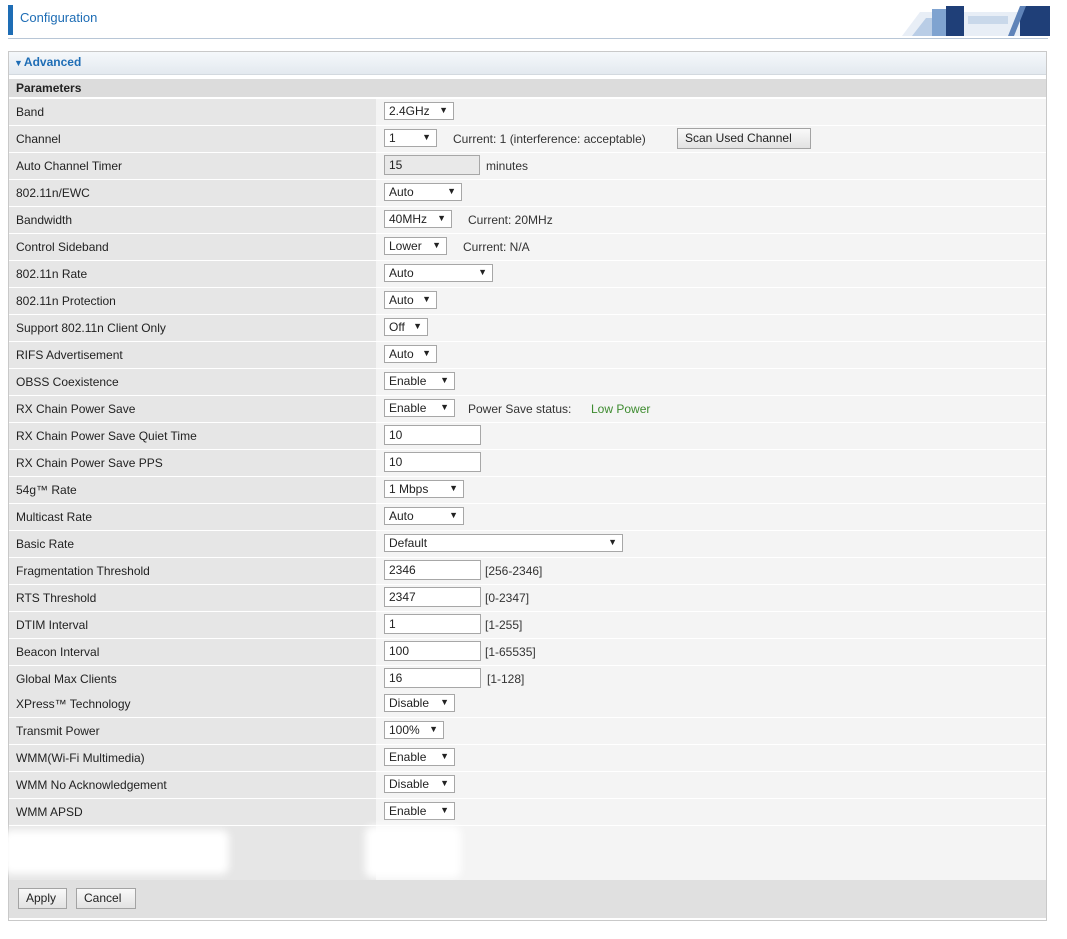  What do you see at coordinates (404, 730) in the screenshot?
I see `transmit-power-select-value: 100%` at bounding box center [404, 730].